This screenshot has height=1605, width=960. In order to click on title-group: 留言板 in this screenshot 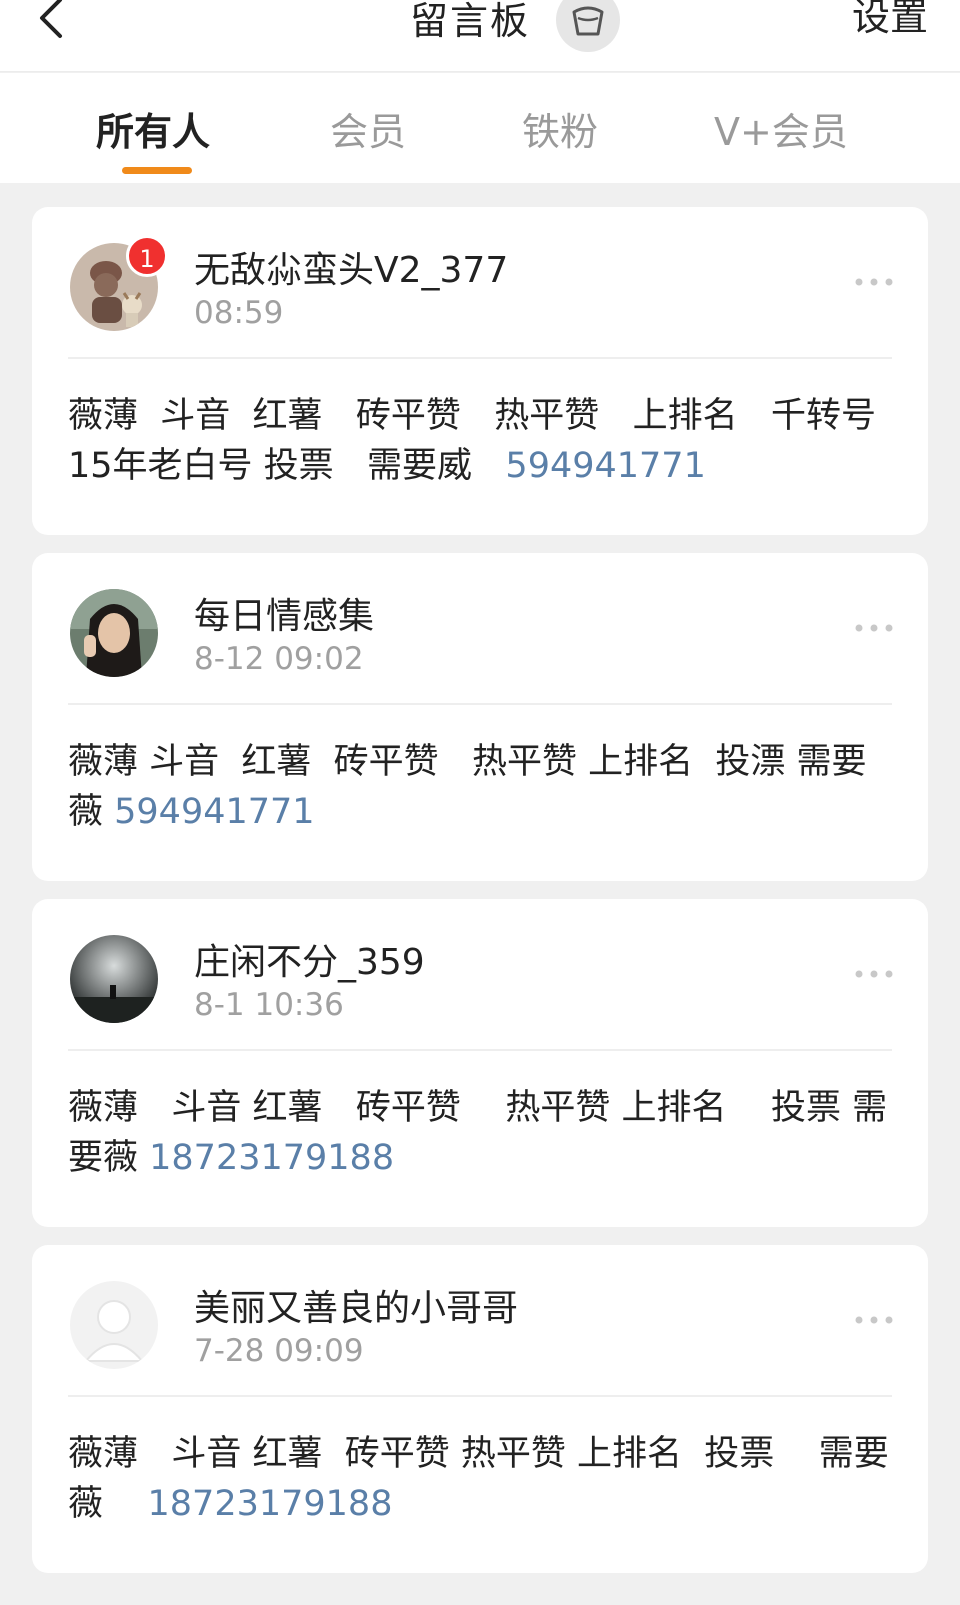, I will do `click(515, 26)`.